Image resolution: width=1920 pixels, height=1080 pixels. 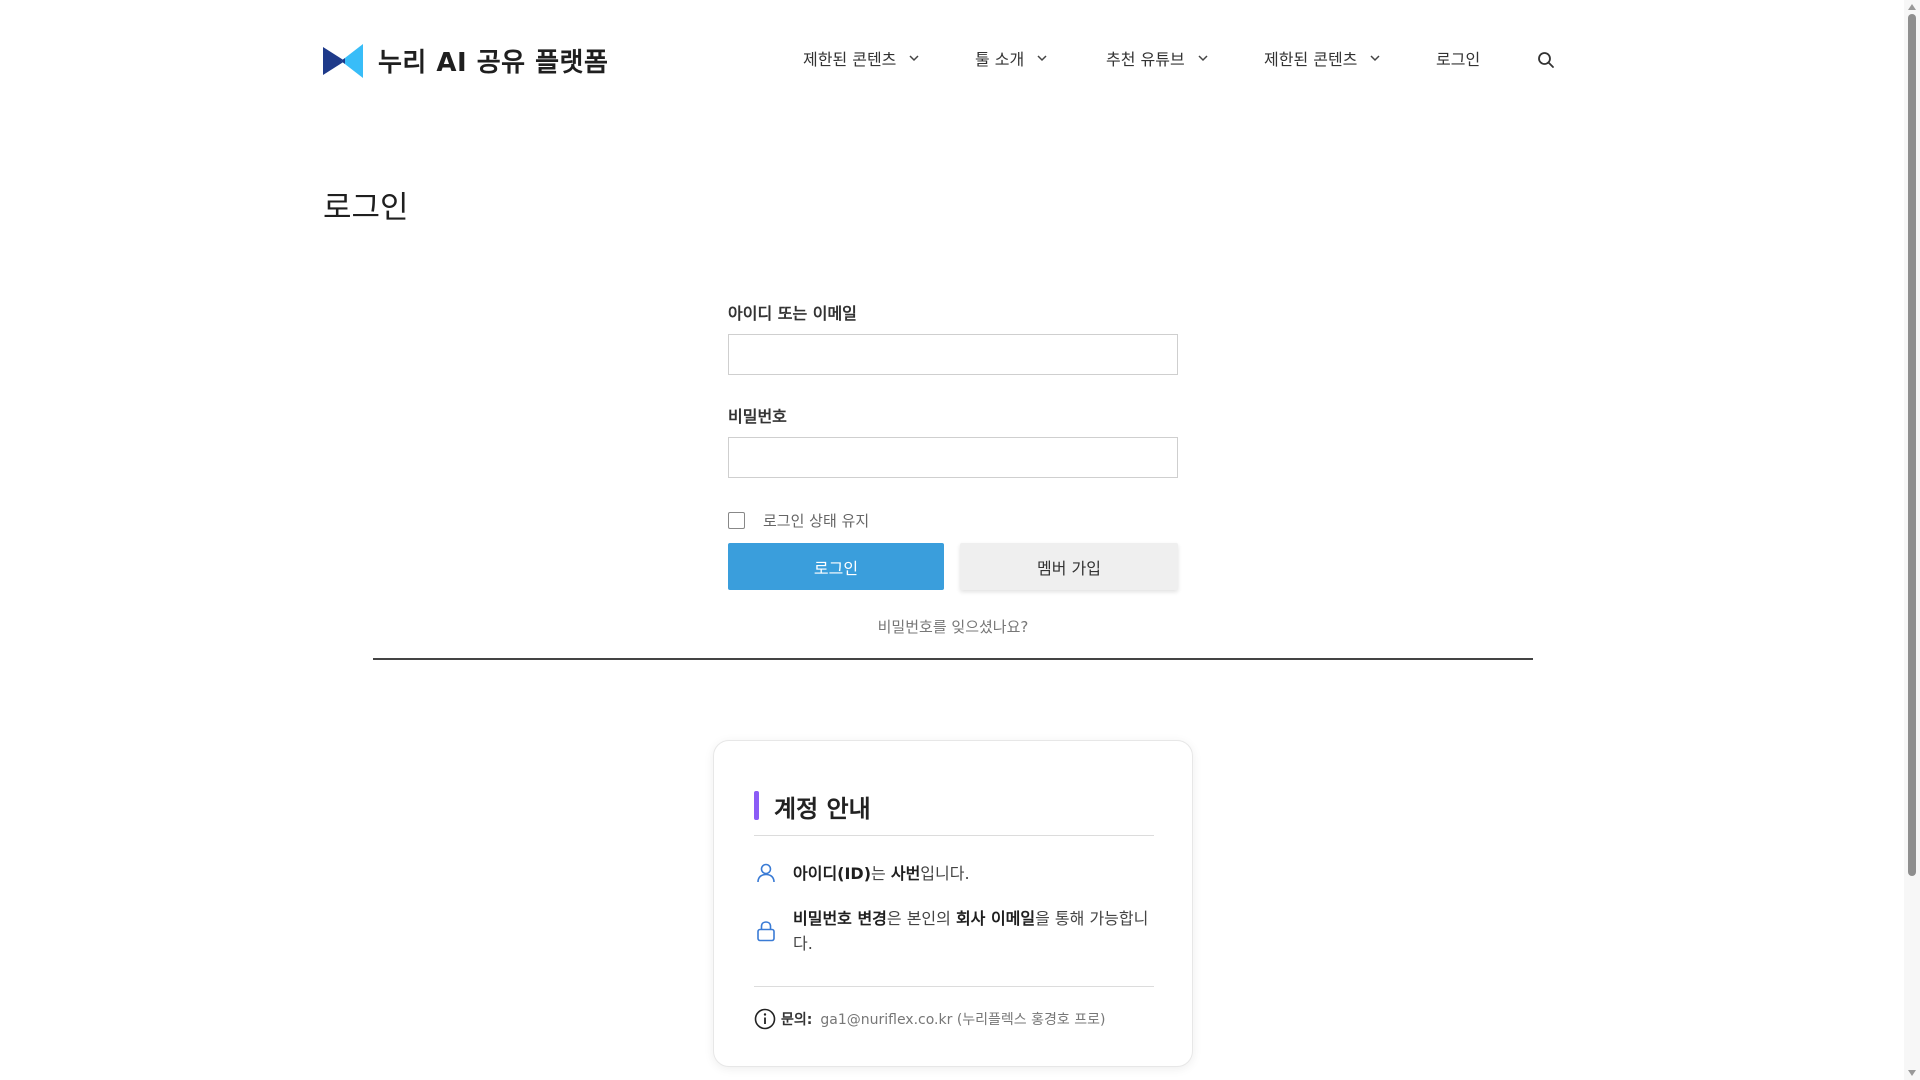 I want to click on remember-me-checkbox, so click(x=736, y=520).